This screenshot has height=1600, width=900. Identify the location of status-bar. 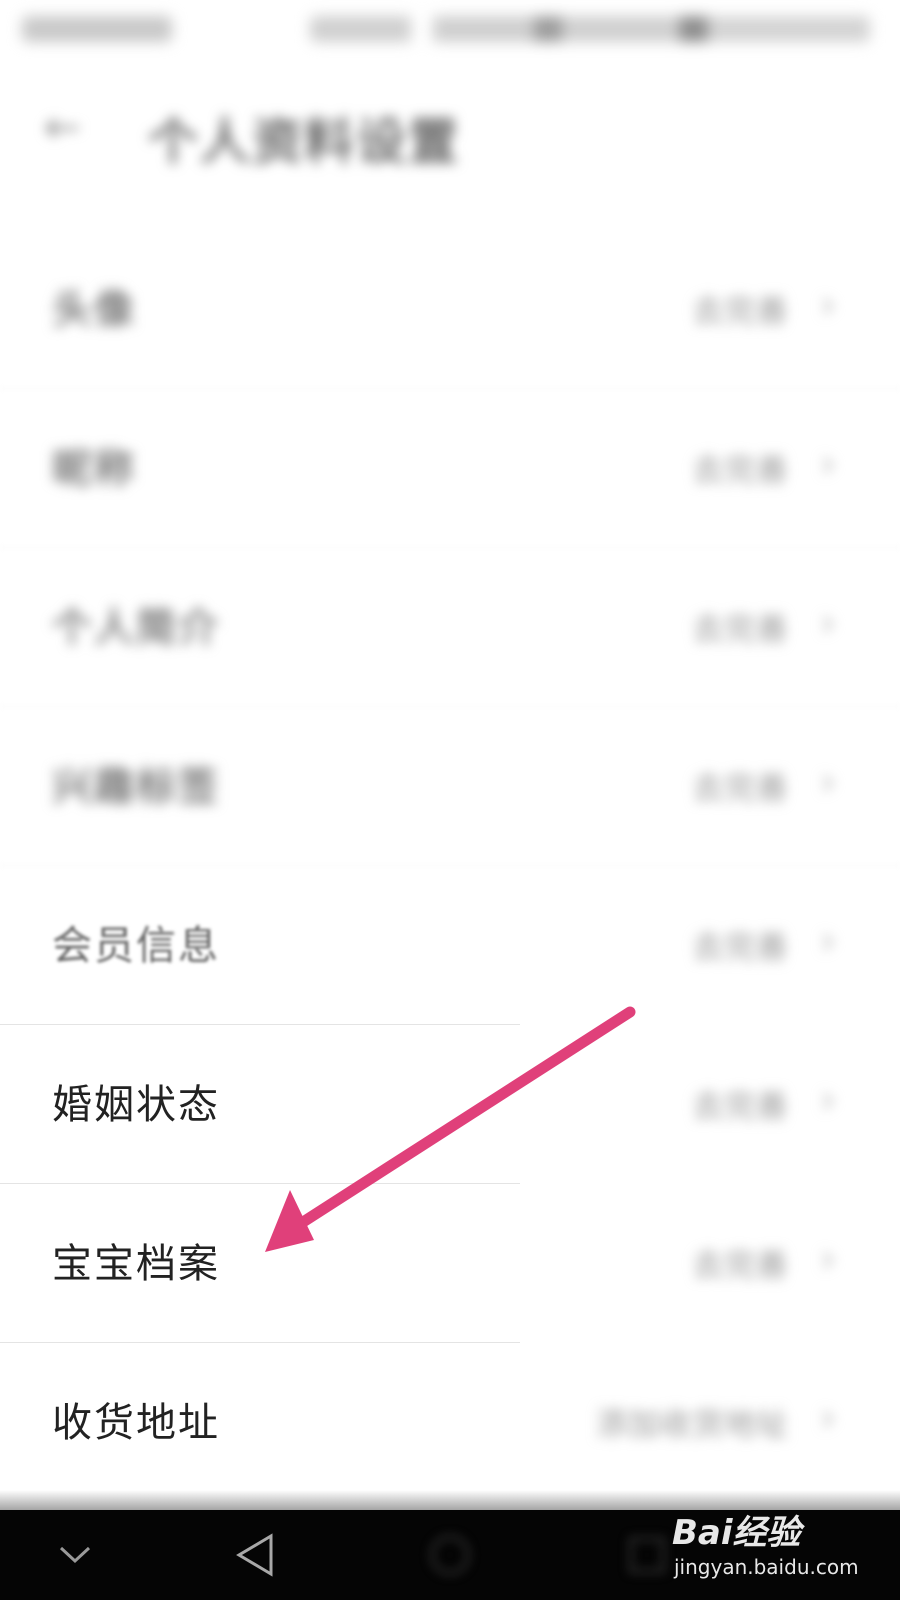
(450, 30).